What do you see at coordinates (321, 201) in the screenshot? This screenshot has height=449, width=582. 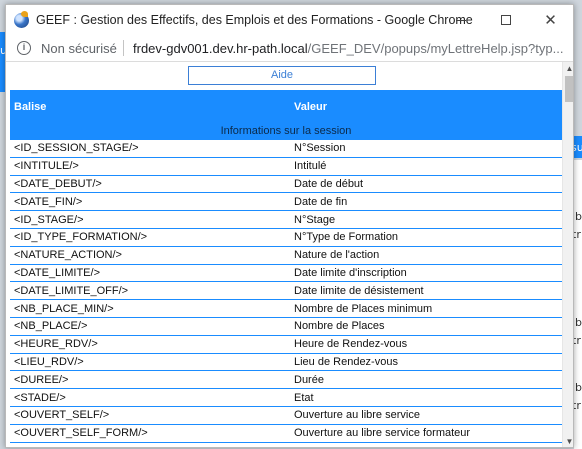 I see `cell-valeur: Date de fin` at bounding box center [321, 201].